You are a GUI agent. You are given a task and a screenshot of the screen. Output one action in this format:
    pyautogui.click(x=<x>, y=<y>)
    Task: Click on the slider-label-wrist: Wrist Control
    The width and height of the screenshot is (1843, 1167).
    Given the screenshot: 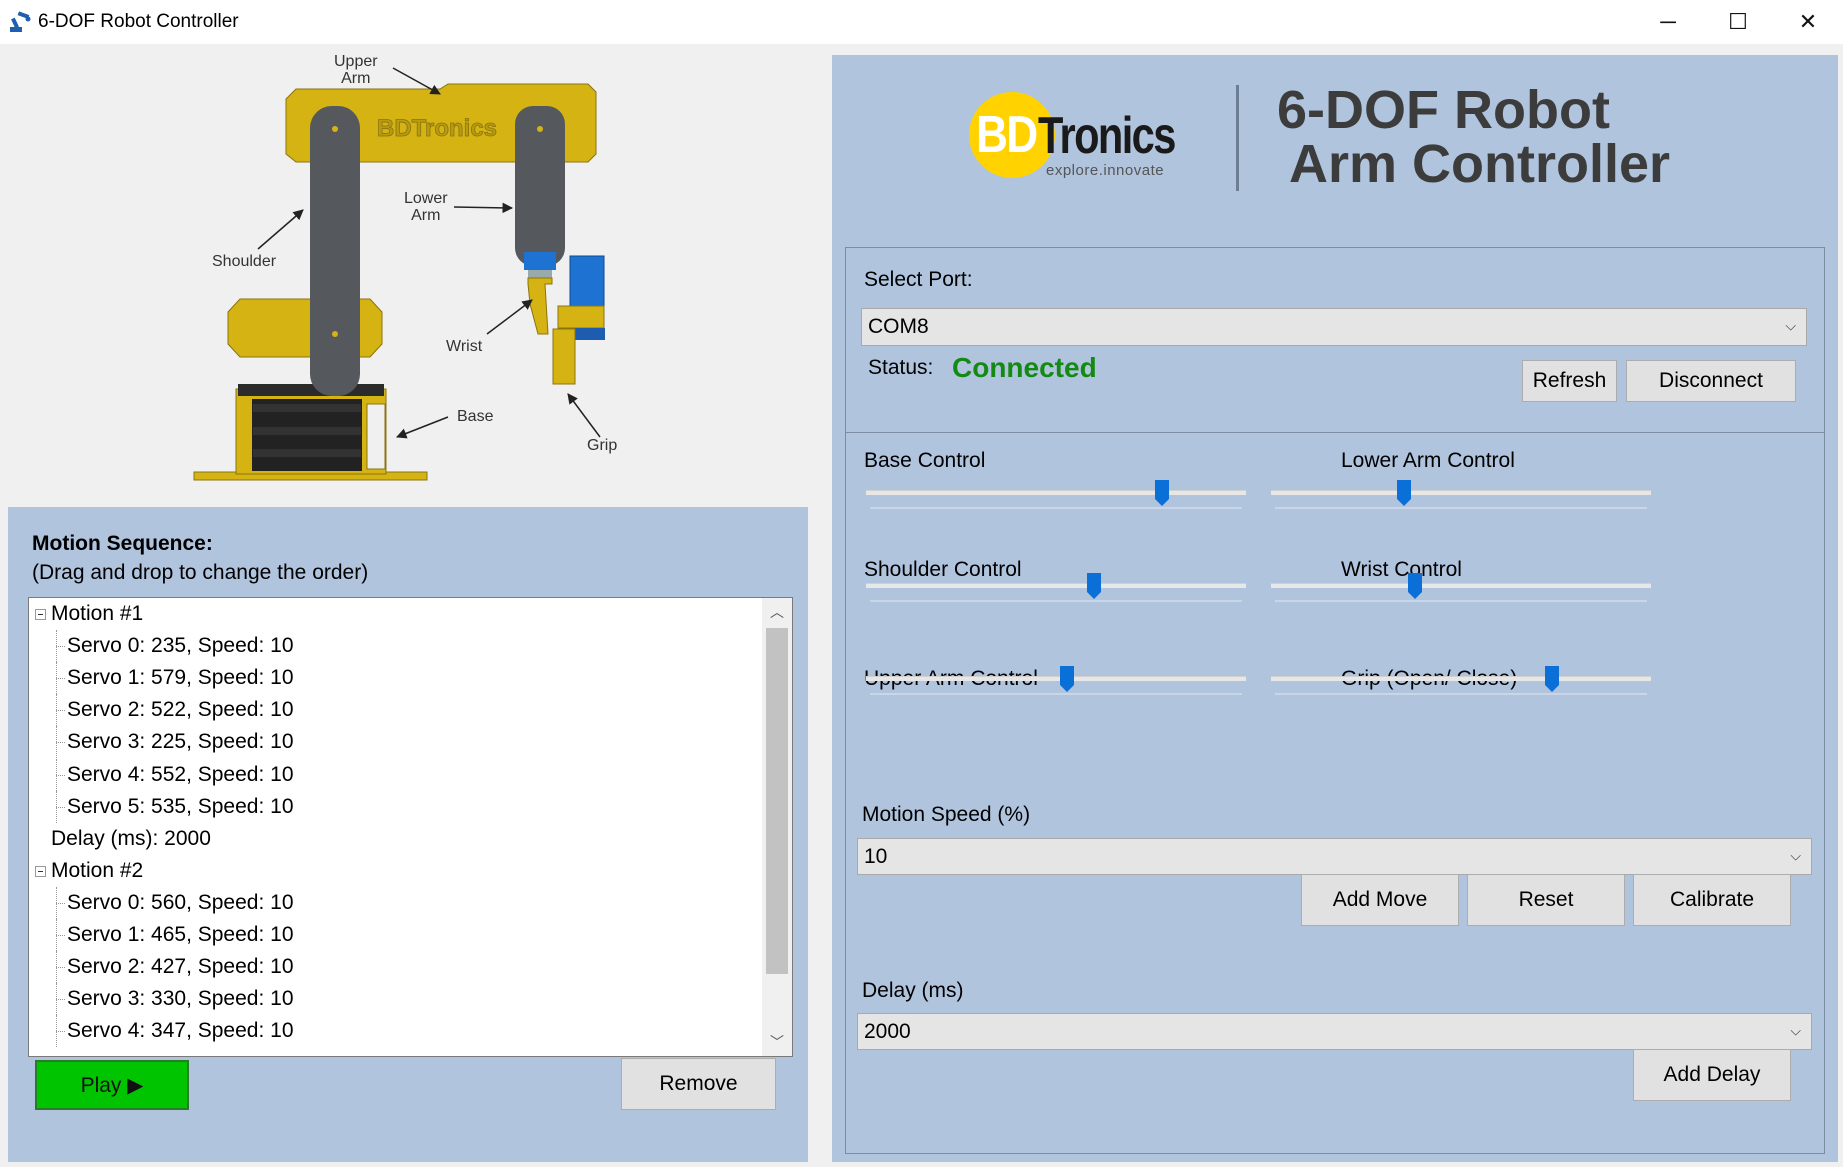 What is the action you would take?
    pyautogui.click(x=1401, y=569)
    